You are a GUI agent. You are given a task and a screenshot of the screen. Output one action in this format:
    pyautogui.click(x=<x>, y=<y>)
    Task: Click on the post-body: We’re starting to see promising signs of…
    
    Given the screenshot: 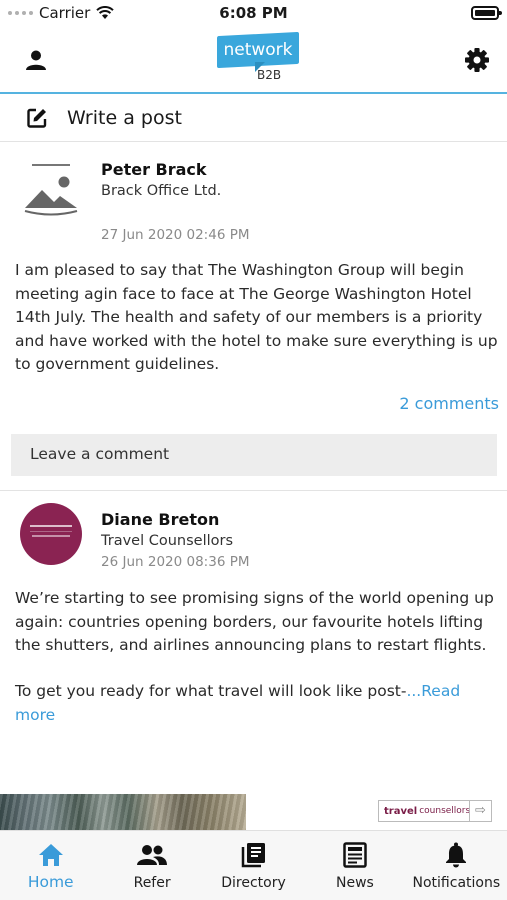 What is the action you would take?
    pyautogui.click(x=254, y=621)
    